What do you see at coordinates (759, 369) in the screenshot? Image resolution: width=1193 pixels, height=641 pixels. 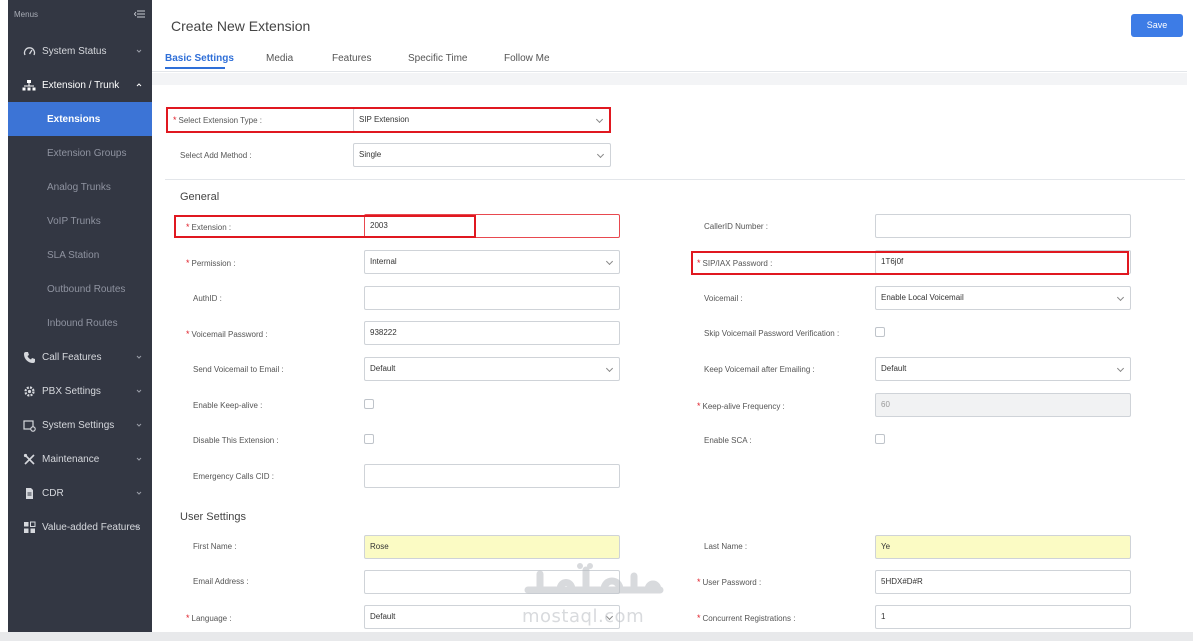 I see `keep-vm-label: Keep Voicemail after Emailing :` at bounding box center [759, 369].